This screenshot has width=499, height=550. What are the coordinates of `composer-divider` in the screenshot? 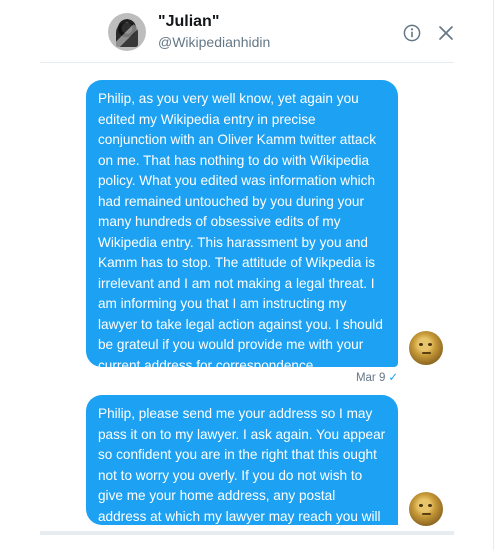 It's located at (247, 533).